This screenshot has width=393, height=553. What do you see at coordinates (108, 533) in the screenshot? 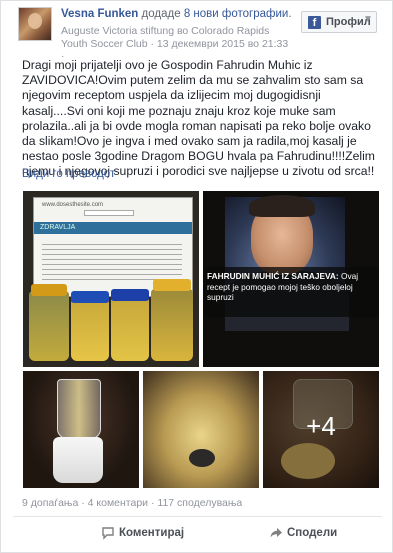
I see `comment-icon` at bounding box center [108, 533].